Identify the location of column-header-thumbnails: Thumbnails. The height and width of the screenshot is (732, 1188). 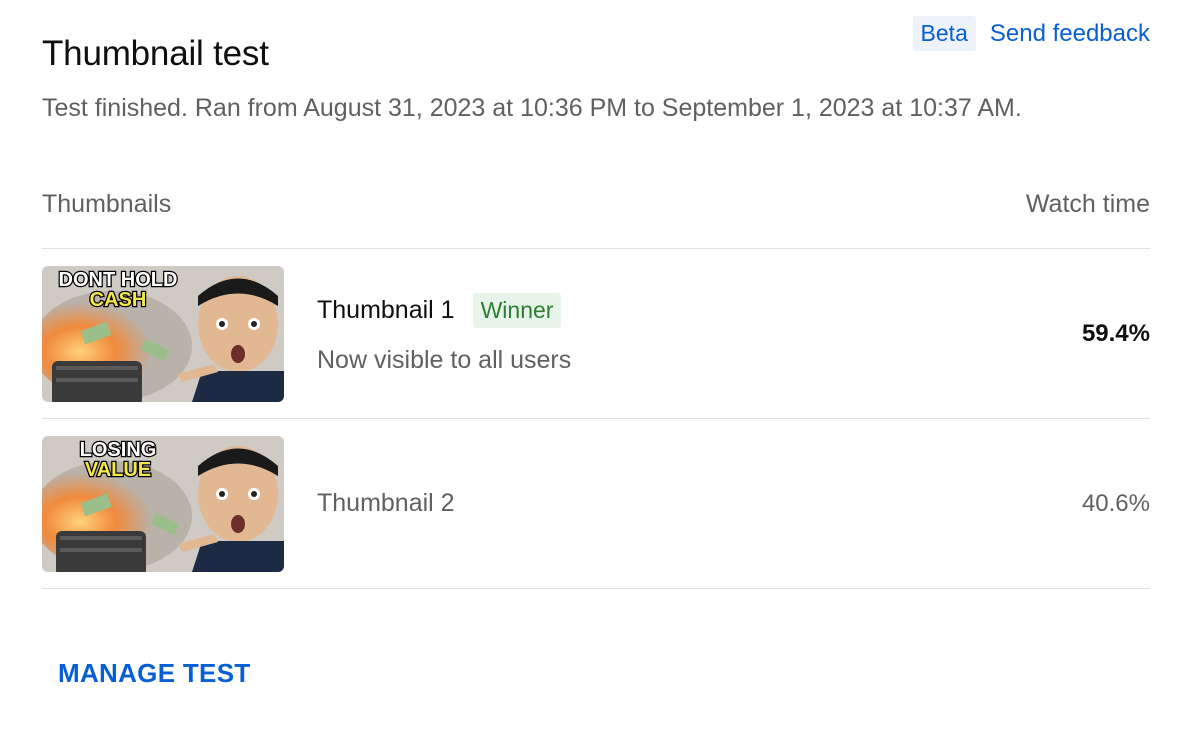
(107, 204).